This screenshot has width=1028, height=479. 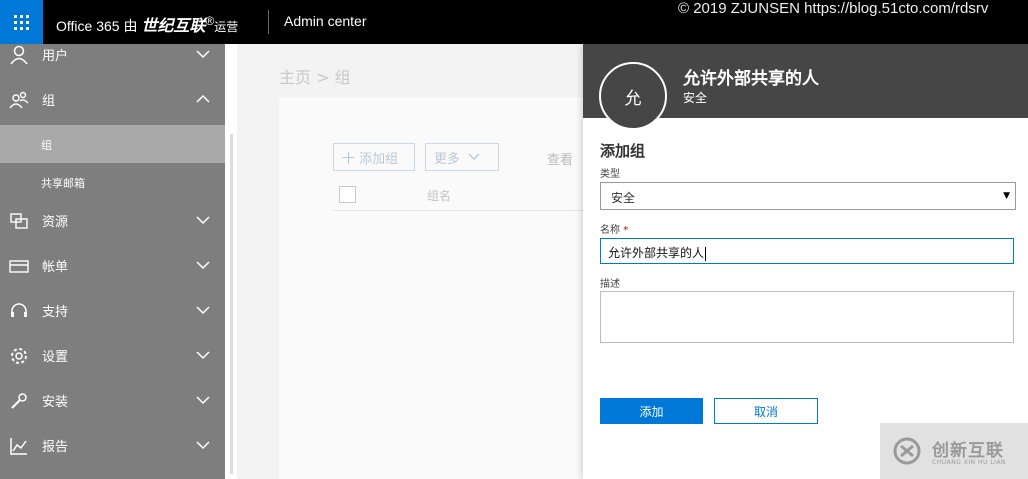 I want to click on sidebar-item-label: 帐单, so click(x=55, y=267).